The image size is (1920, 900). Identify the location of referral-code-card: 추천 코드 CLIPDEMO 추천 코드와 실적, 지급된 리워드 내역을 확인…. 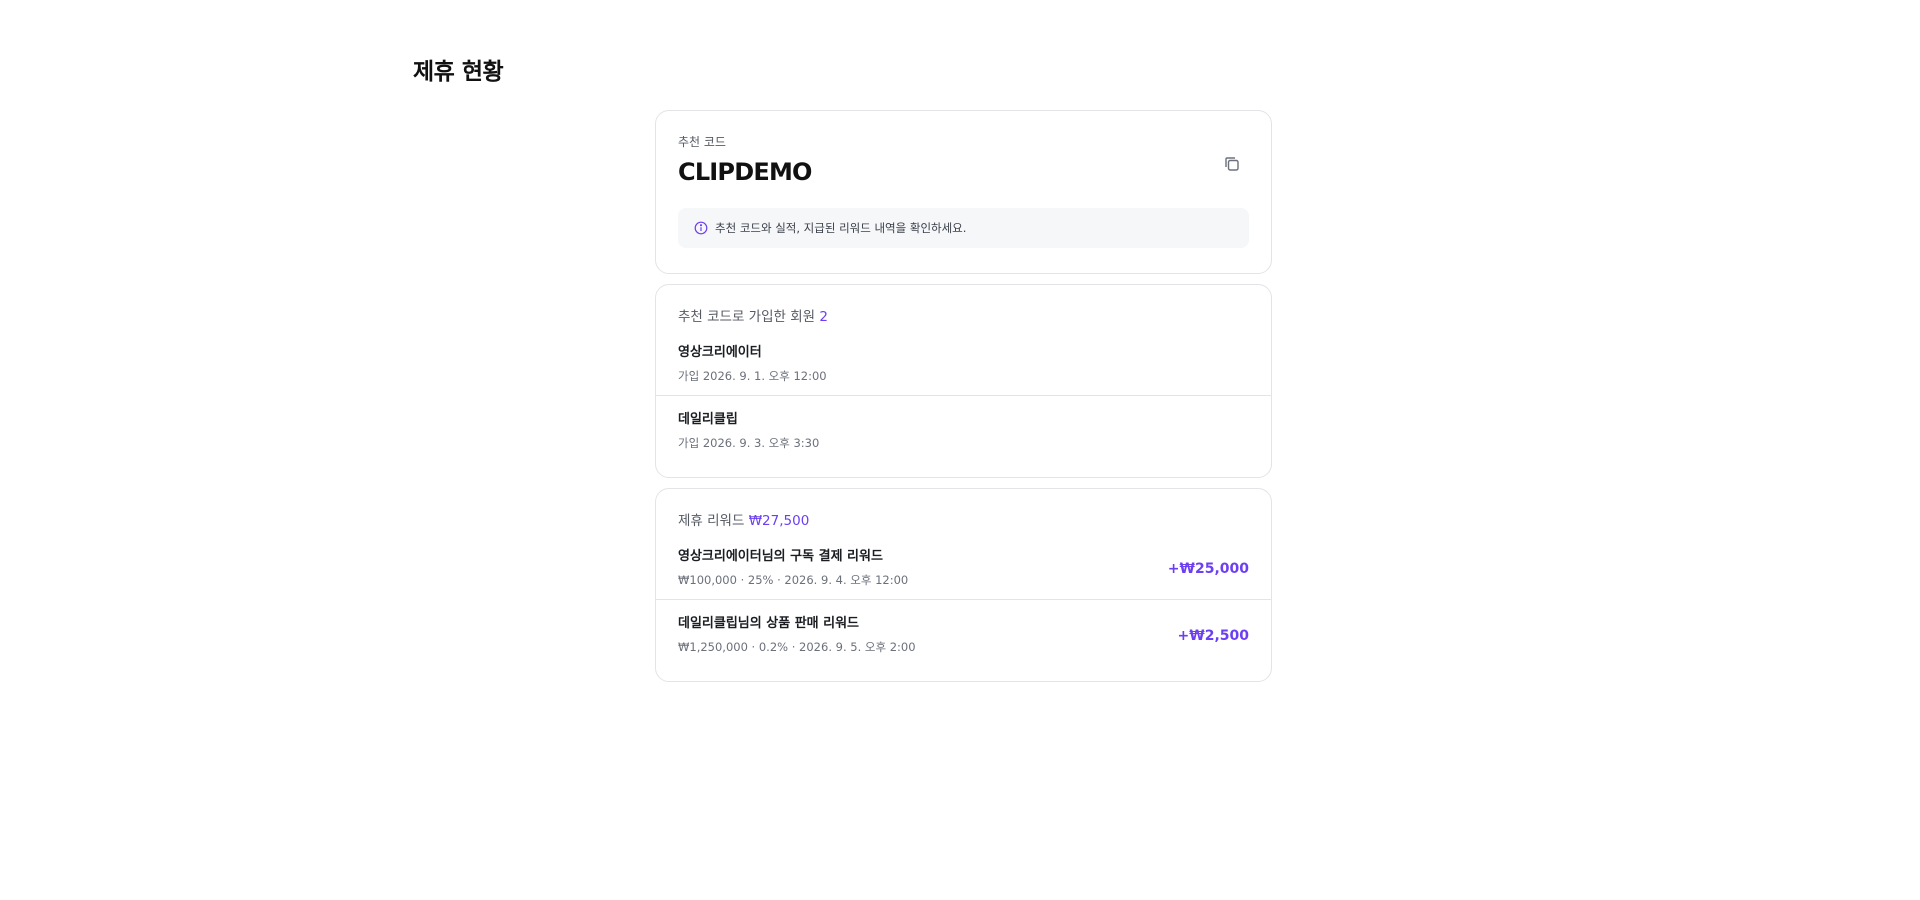
(963, 192).